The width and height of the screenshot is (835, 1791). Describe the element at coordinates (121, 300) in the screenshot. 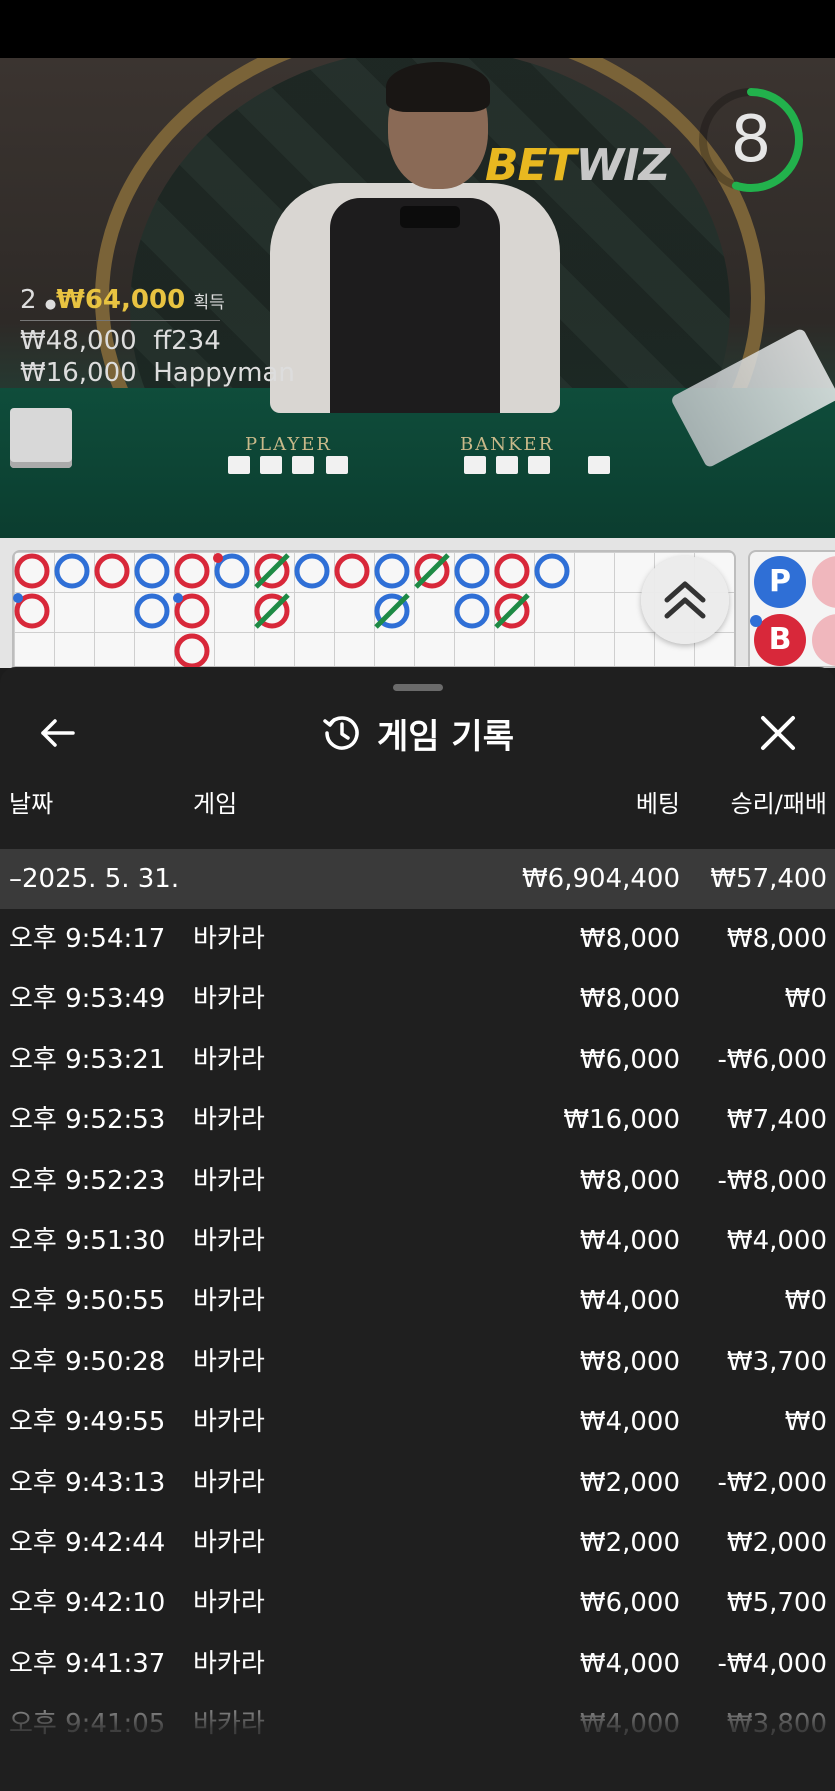

I see `winners-total: ₩64,000` at that location.